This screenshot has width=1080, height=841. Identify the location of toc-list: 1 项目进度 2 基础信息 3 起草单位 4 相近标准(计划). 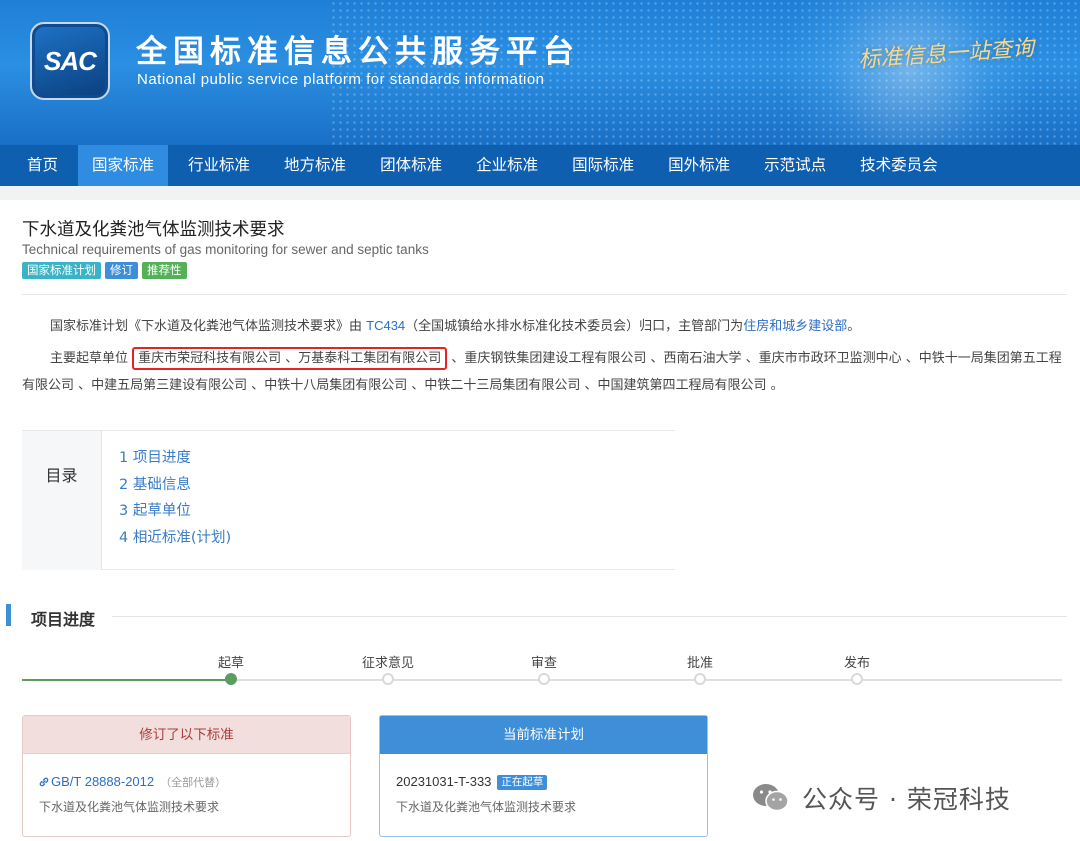
(175, 498).